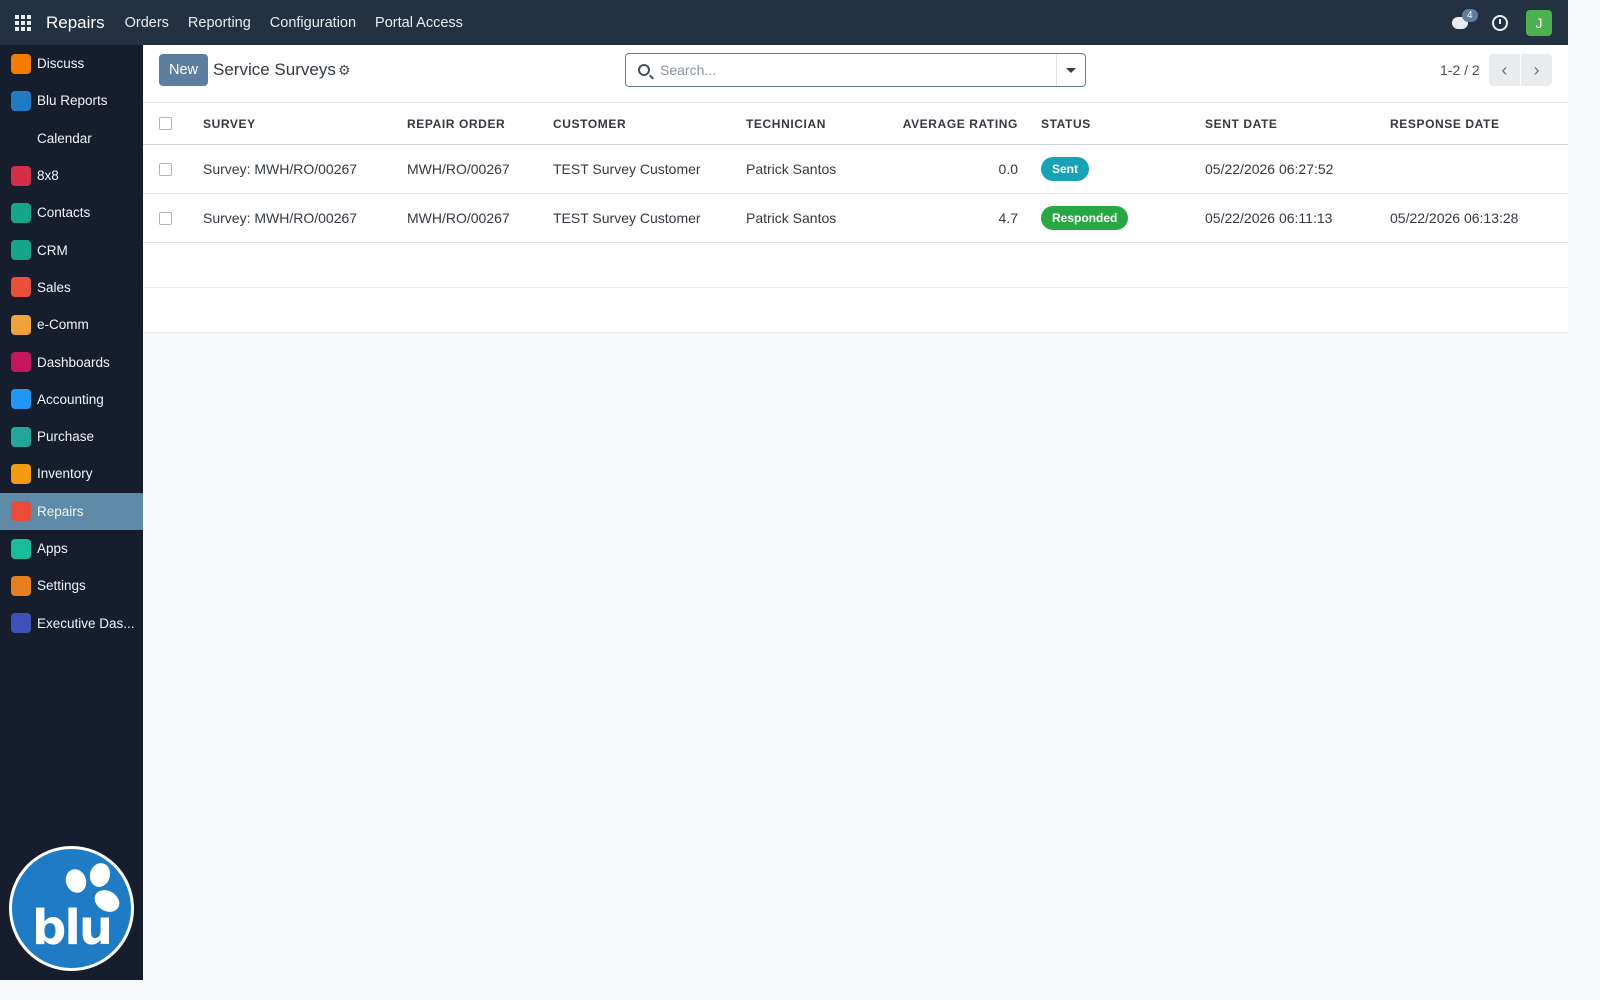  I want to click on sidebar-item-discuss: Discuss, so click(71, 63).